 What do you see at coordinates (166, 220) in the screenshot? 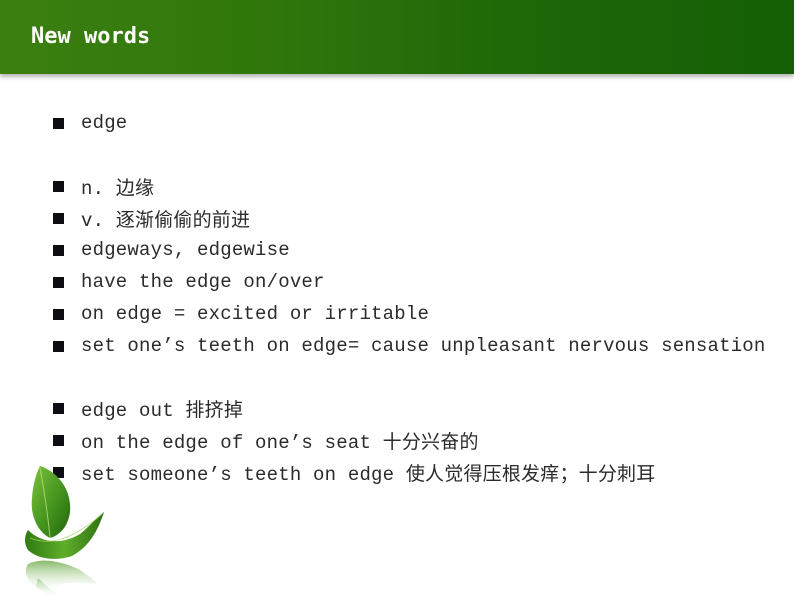
I see `list-item-text: v. 逐渐偷偷的前进` at bounding box center [166, 220].